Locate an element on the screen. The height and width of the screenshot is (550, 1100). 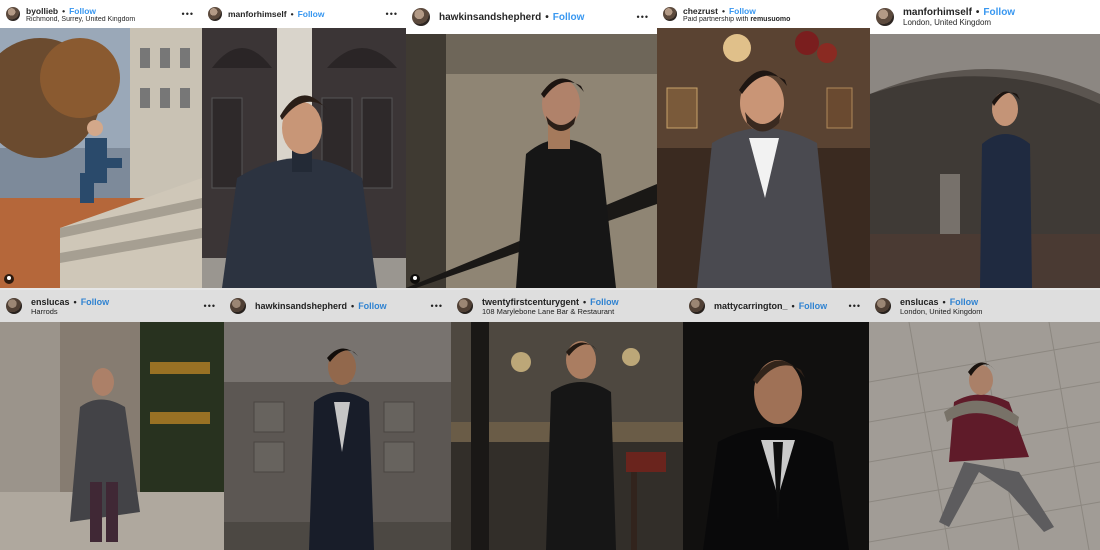
post-card-7: hawkinsandshepherd • Follow ••• is located at coordinates (337, 420).